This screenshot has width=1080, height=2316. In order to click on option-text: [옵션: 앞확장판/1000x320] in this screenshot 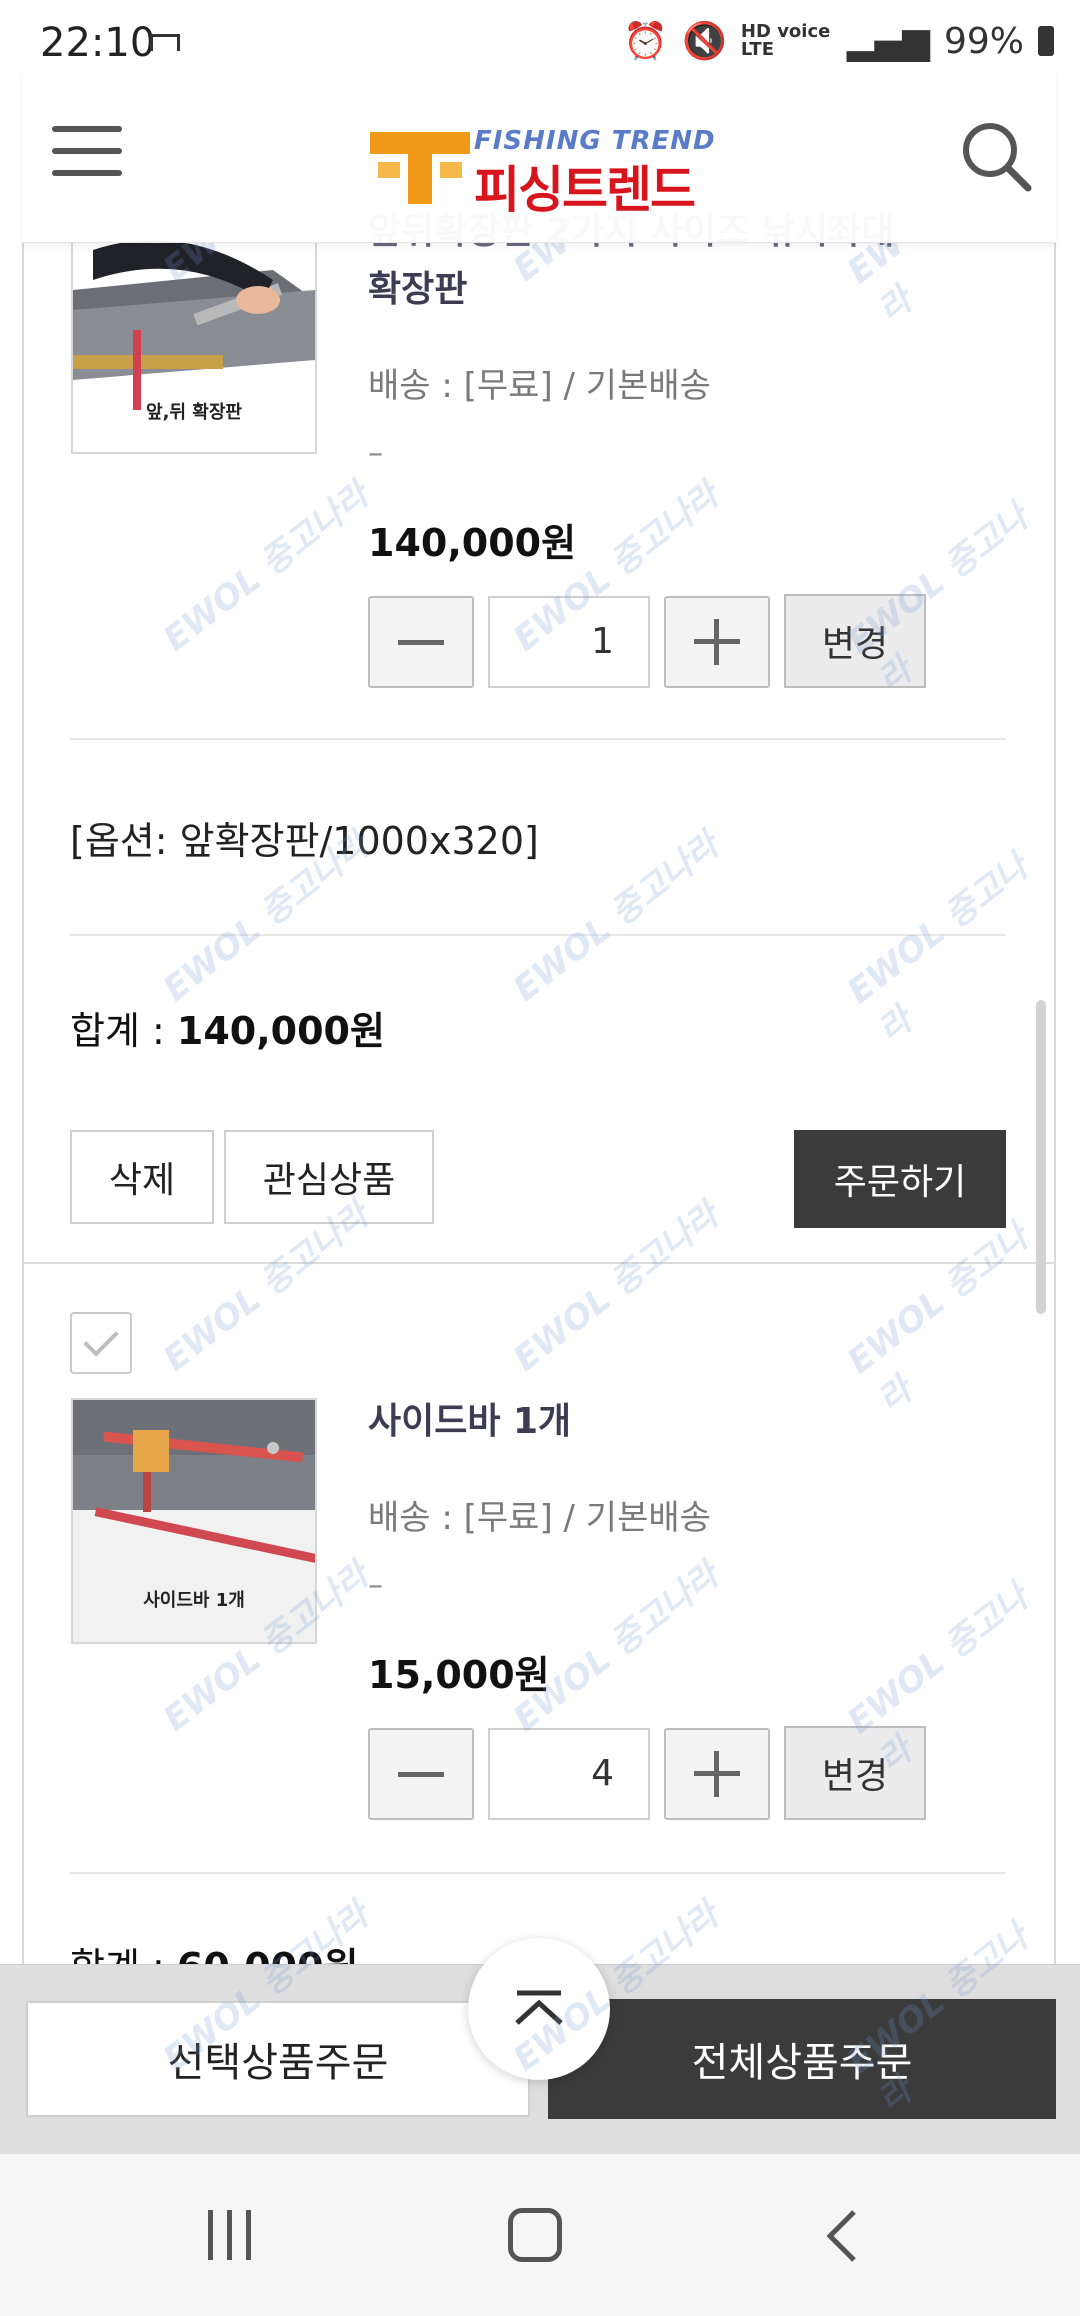, I will do `click(304, 841)`.